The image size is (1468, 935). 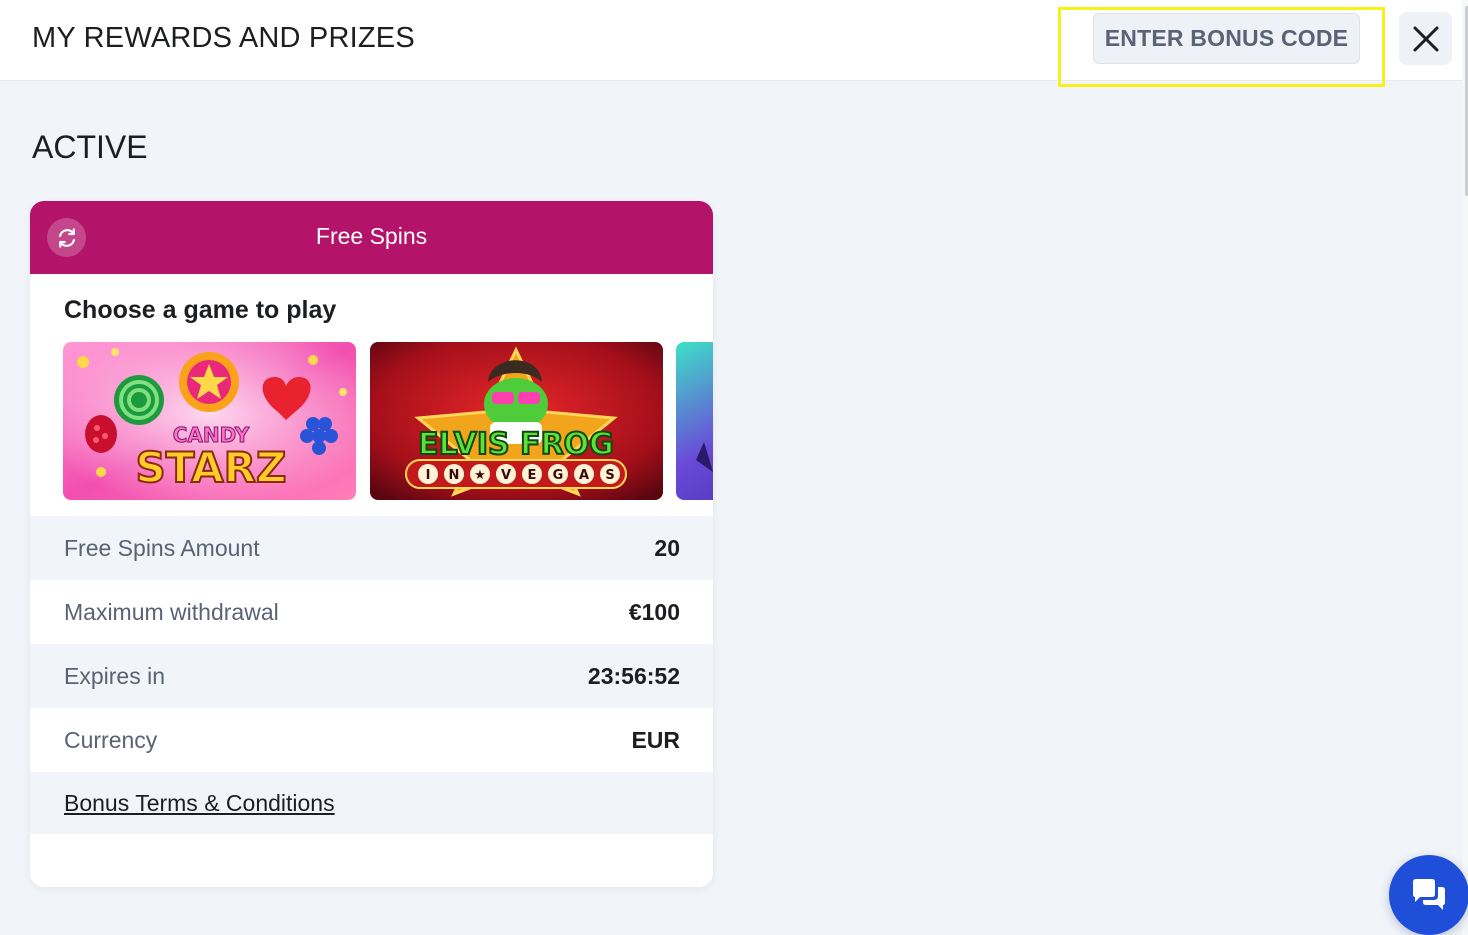 What do you see at coordinates (171, 611) in the screenshot?
I see `detail-label: Maximum withdrawal` at bounding box center [171, 611].